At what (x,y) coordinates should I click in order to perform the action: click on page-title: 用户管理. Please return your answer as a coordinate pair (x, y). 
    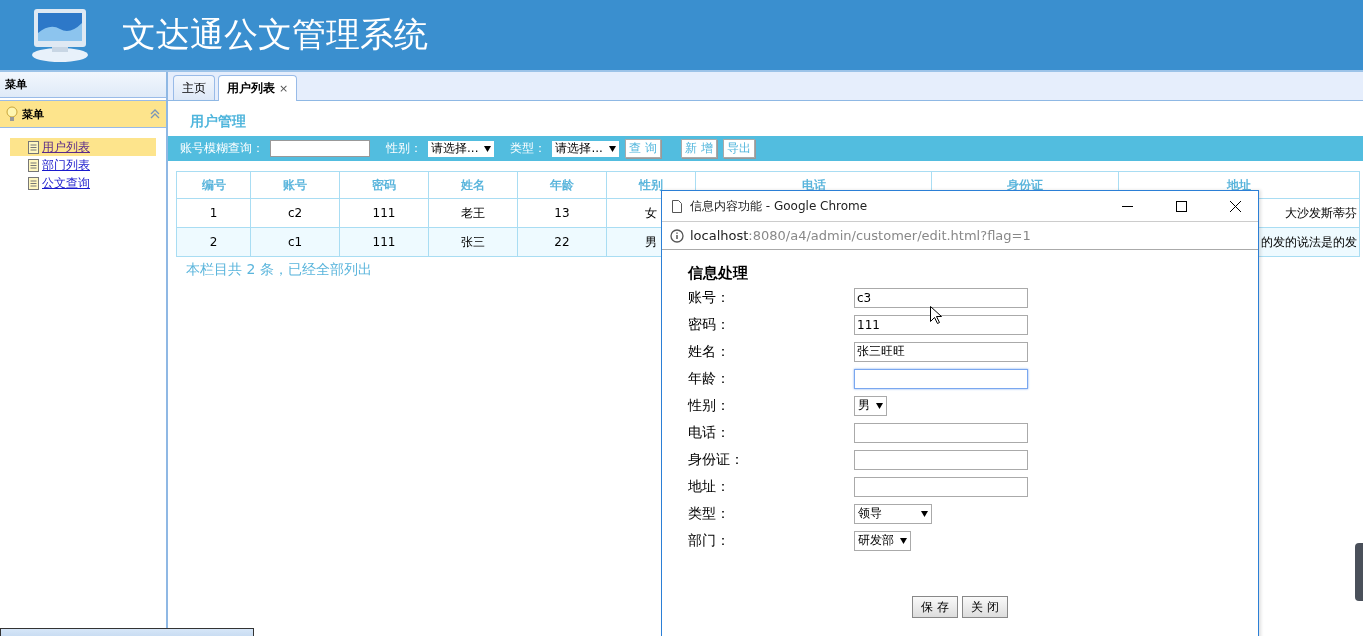
    Looking at the image, I should click on (218, 121).